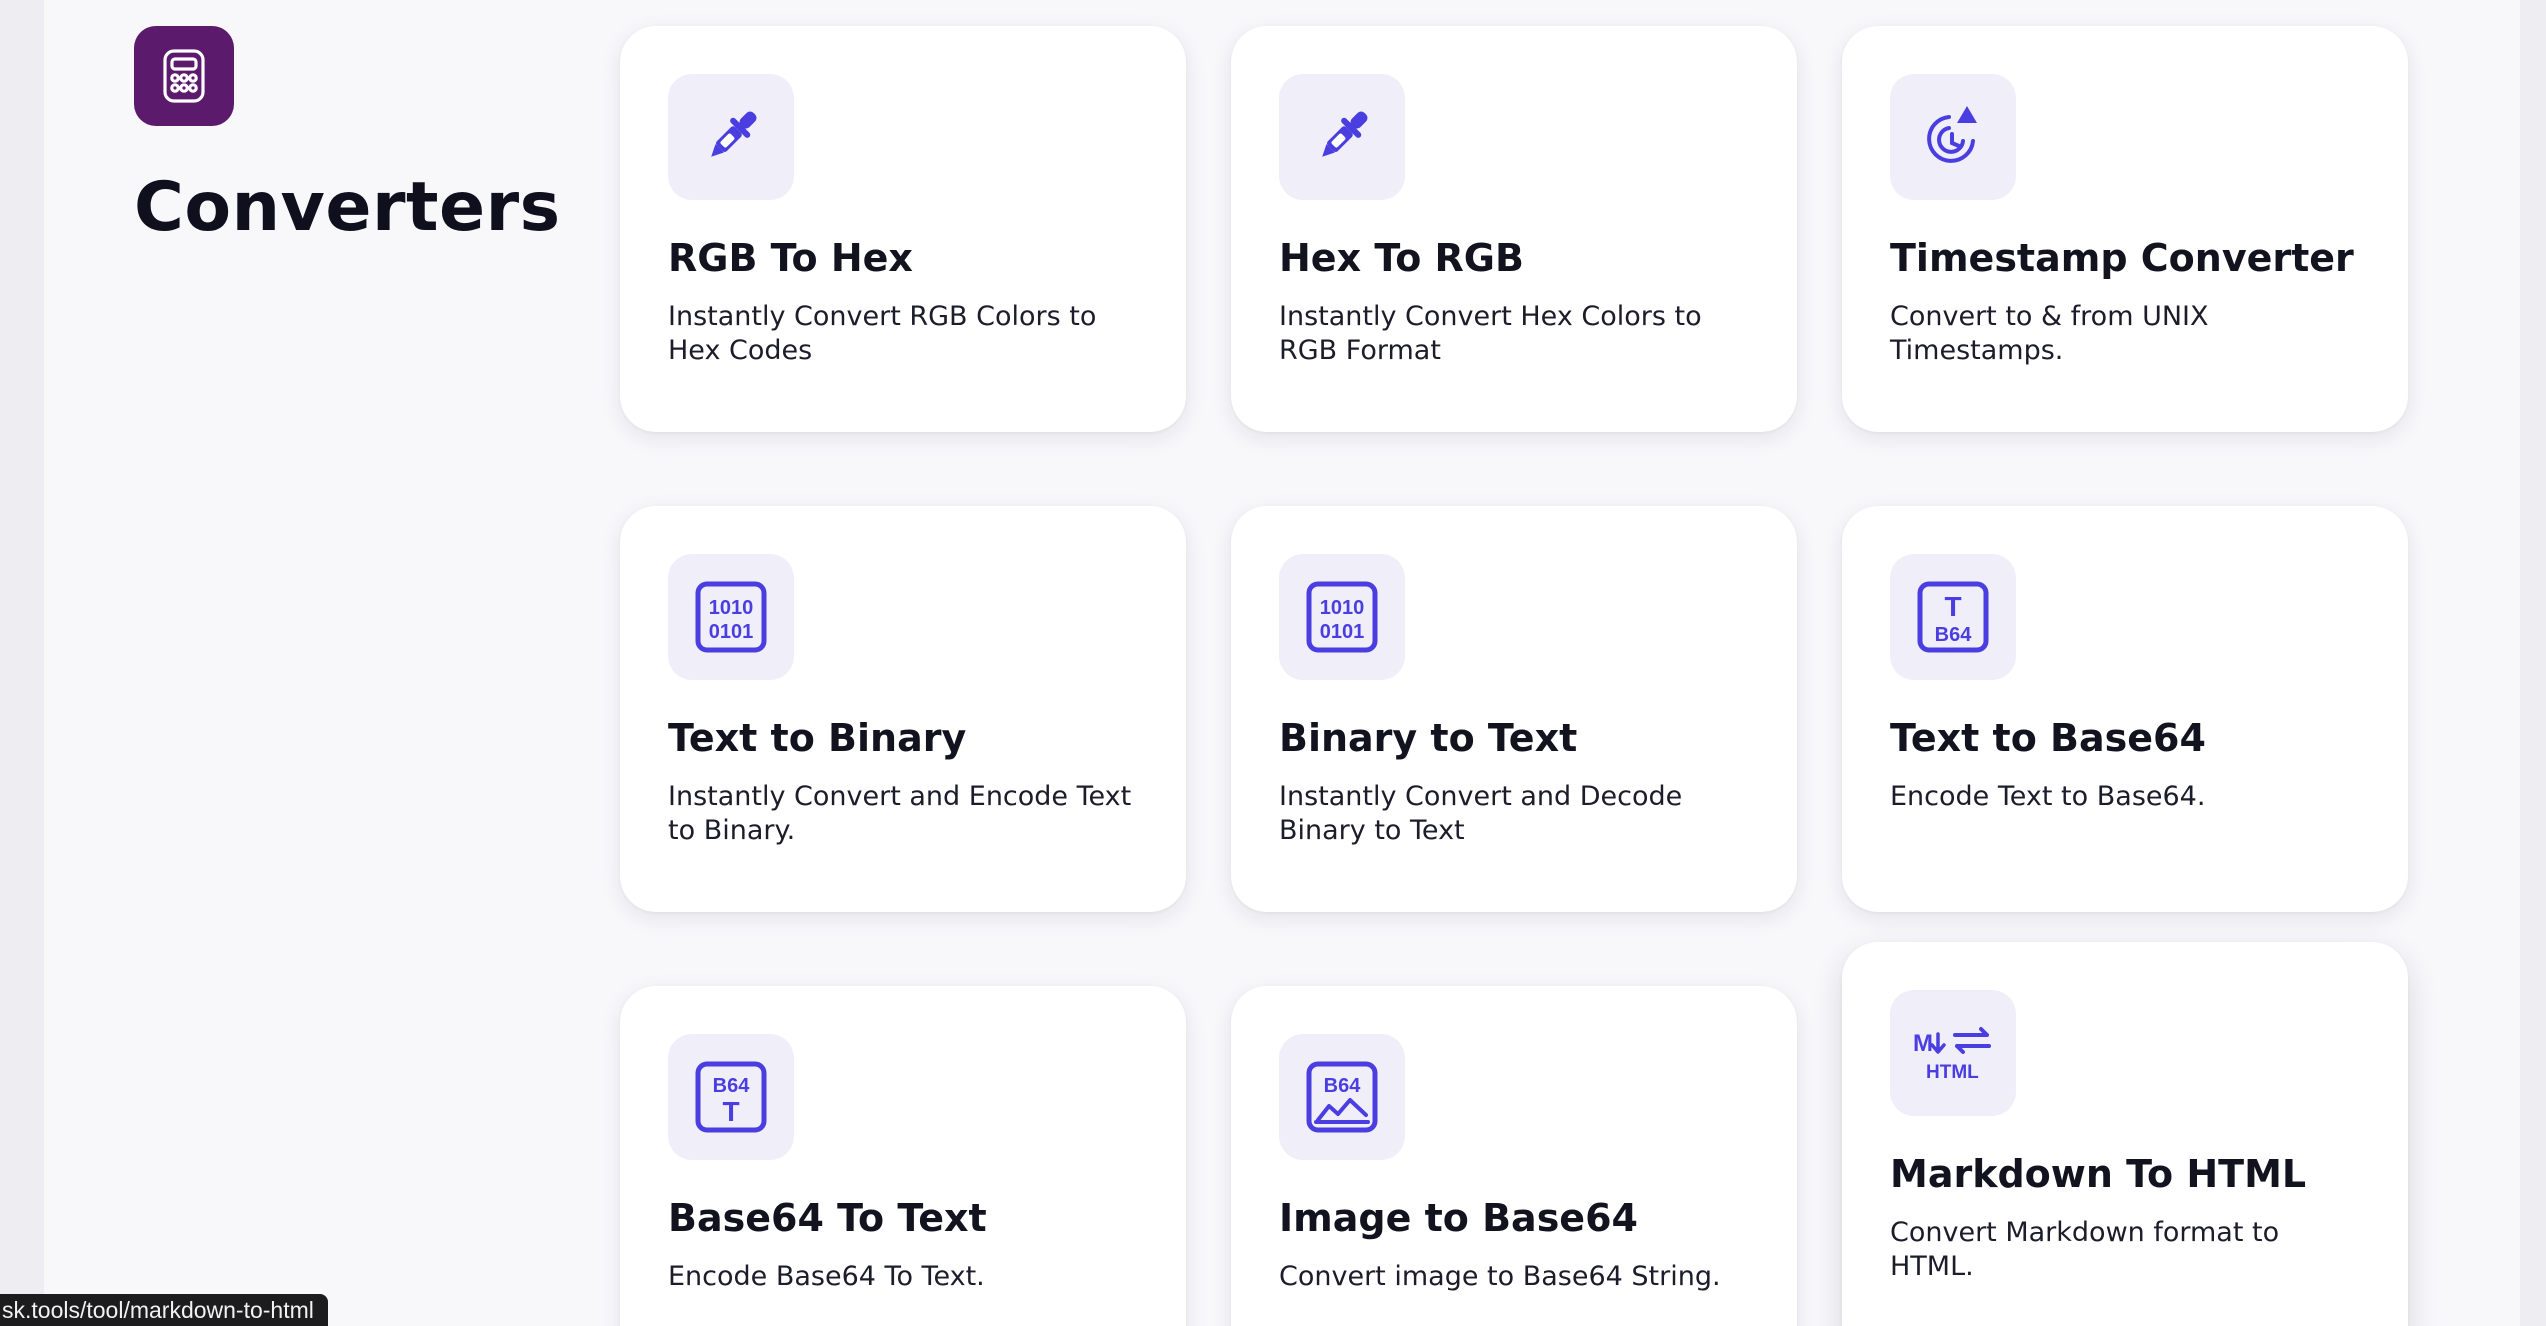 Image resolution: width=2546 pixels, height=1326 pixels. What do you see at coordinates (2122, 258) in the screenshot?
I see `card-title: Timestamp Converter` at bounding box center [2122, 258].